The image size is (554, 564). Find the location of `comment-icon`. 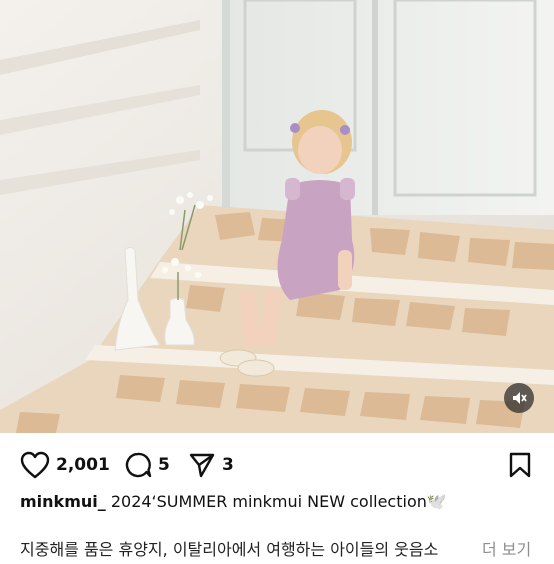

comment-icon is located at coordinates (138, 465).